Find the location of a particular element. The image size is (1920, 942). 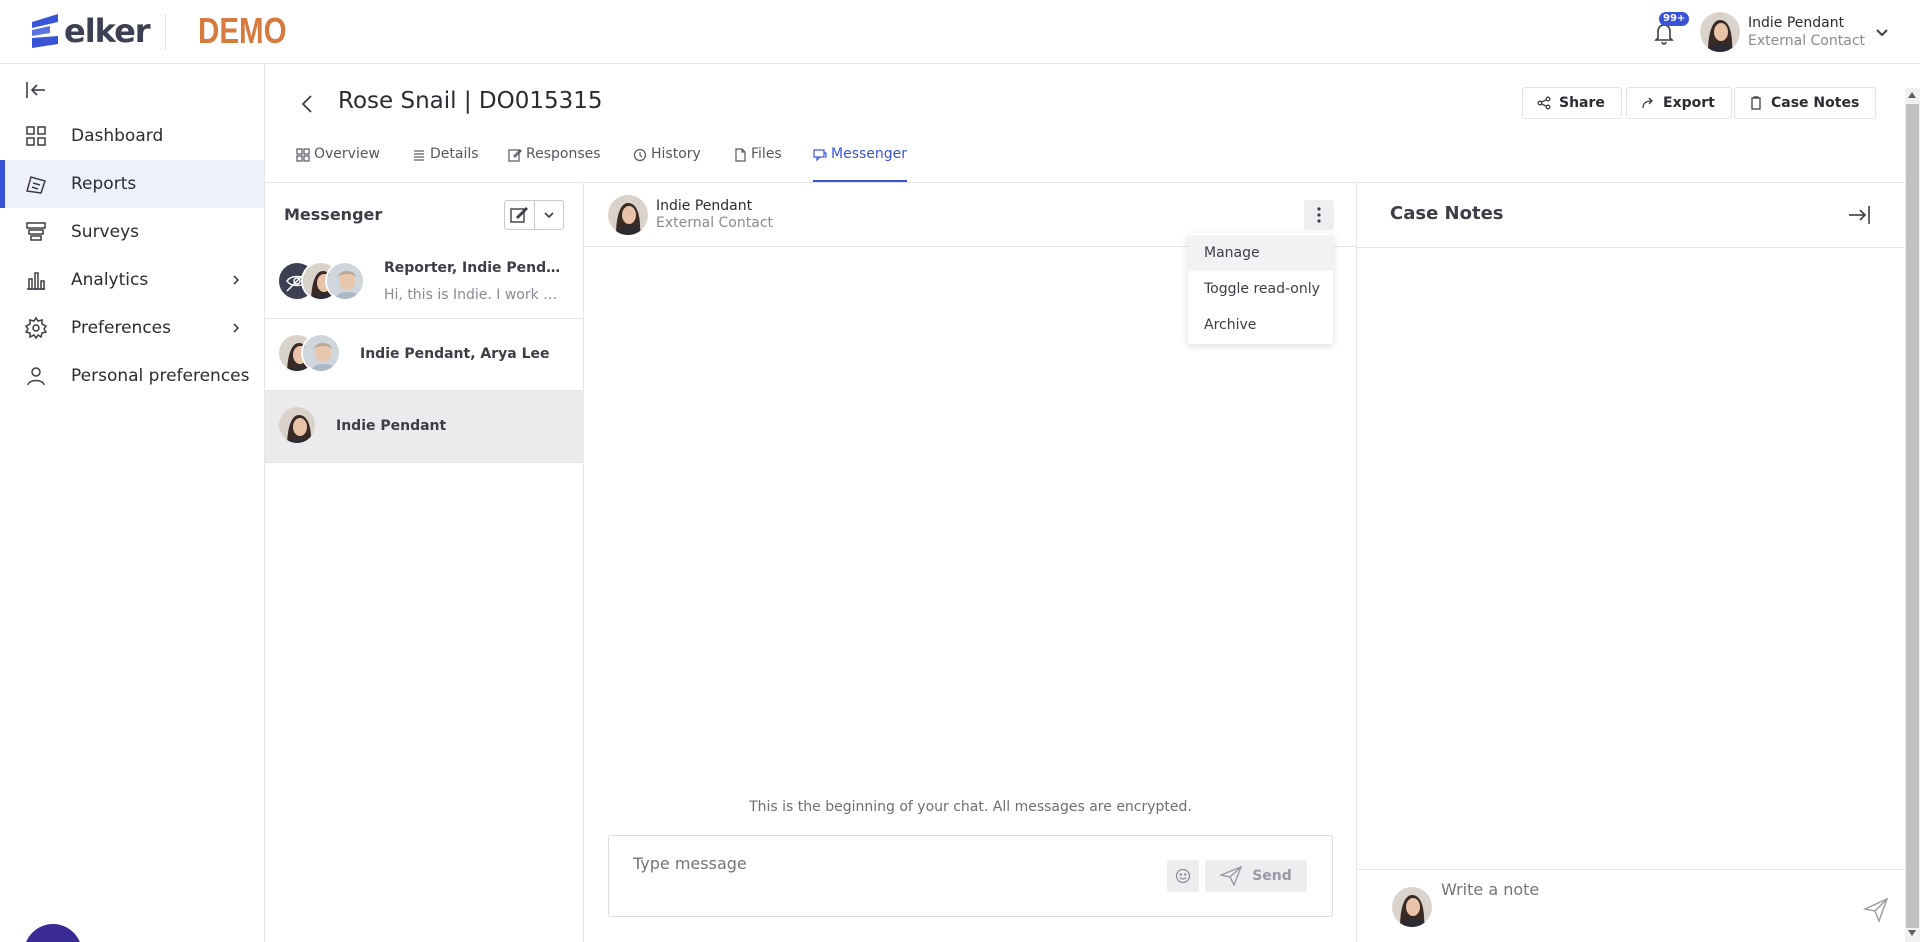

new-message-button is located at coordinates (534, 215).